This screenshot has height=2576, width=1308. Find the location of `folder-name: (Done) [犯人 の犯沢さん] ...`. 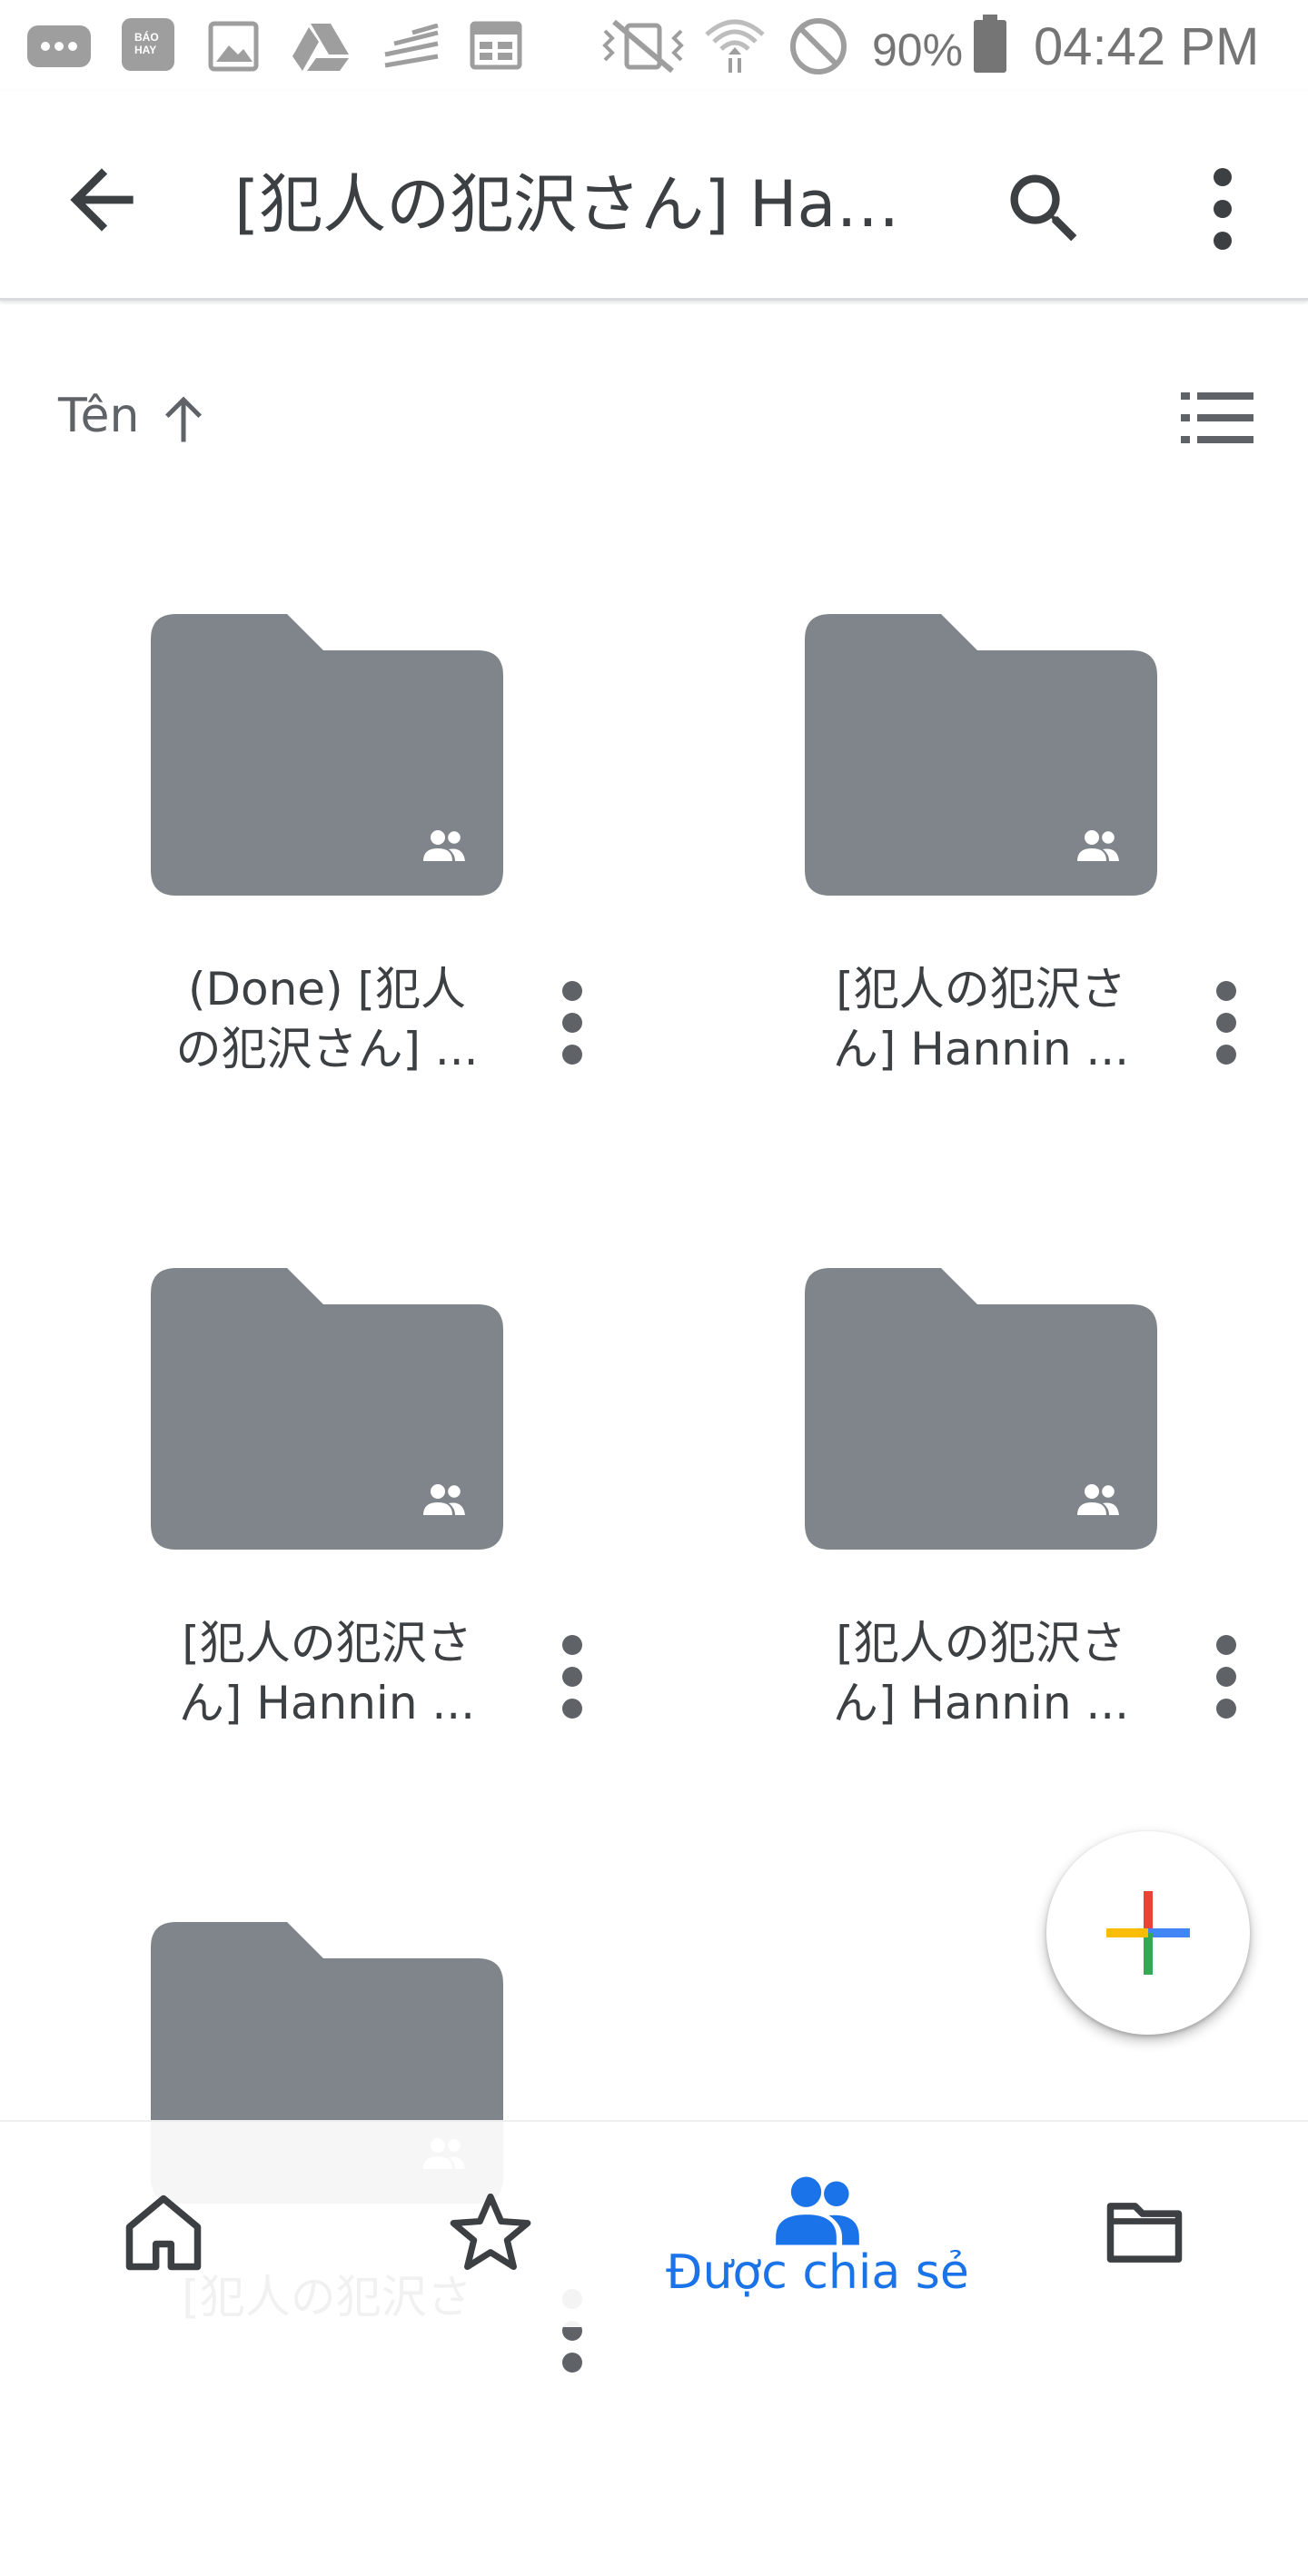

folder-name: (Done) [犯人 の犯沢さん] ... is located at coordinates (327, 1019).